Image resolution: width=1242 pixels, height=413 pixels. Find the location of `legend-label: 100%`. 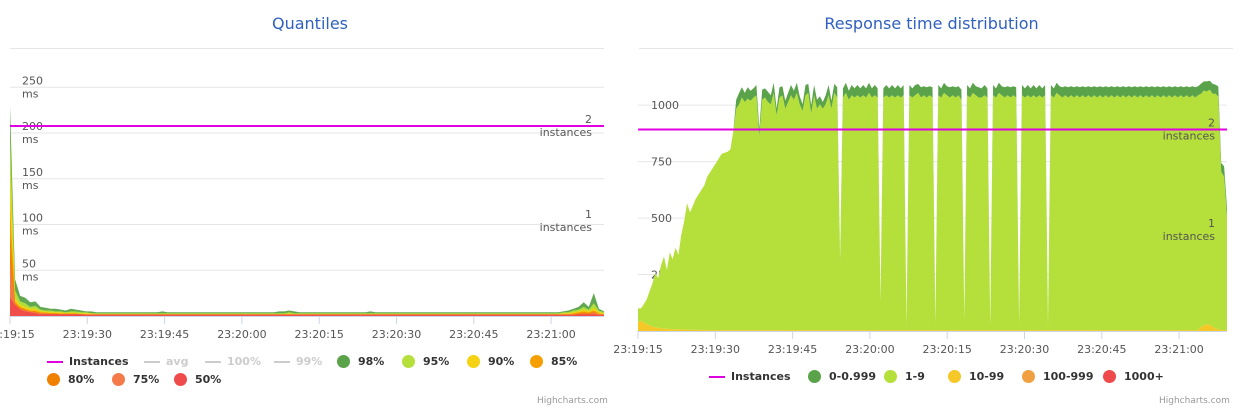

legend-label: 100% is located at coordinates (244, 361).